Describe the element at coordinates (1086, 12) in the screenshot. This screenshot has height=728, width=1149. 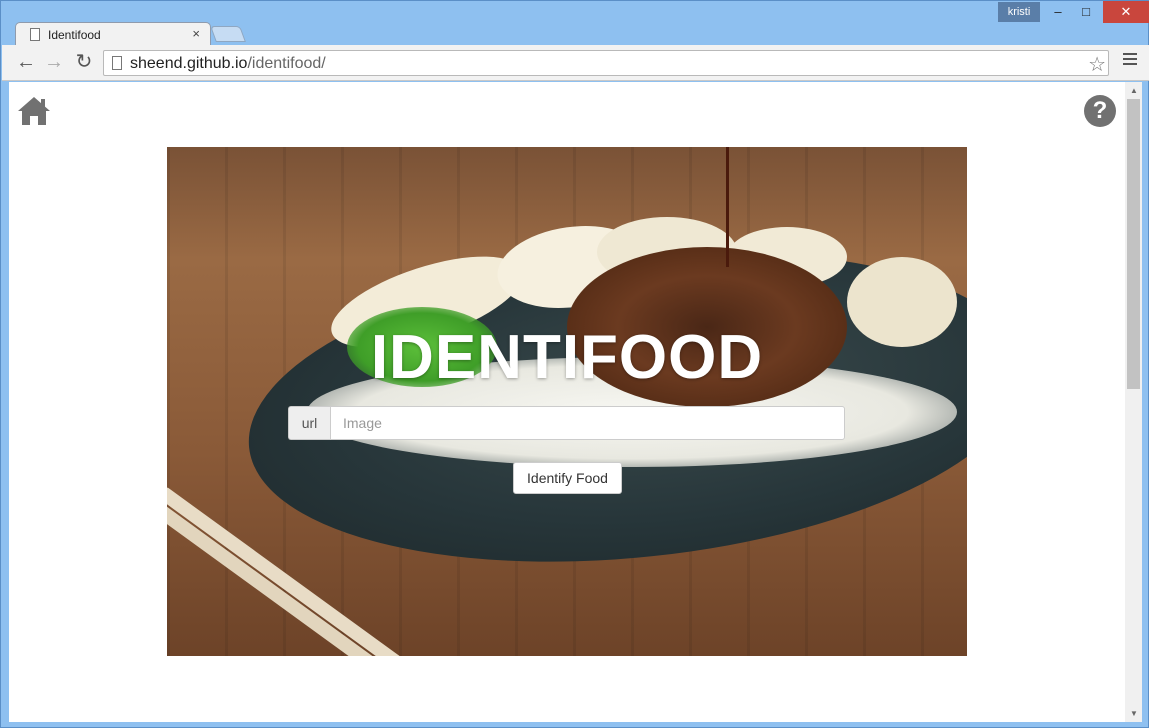
I see `maximize-button: □` at that location.